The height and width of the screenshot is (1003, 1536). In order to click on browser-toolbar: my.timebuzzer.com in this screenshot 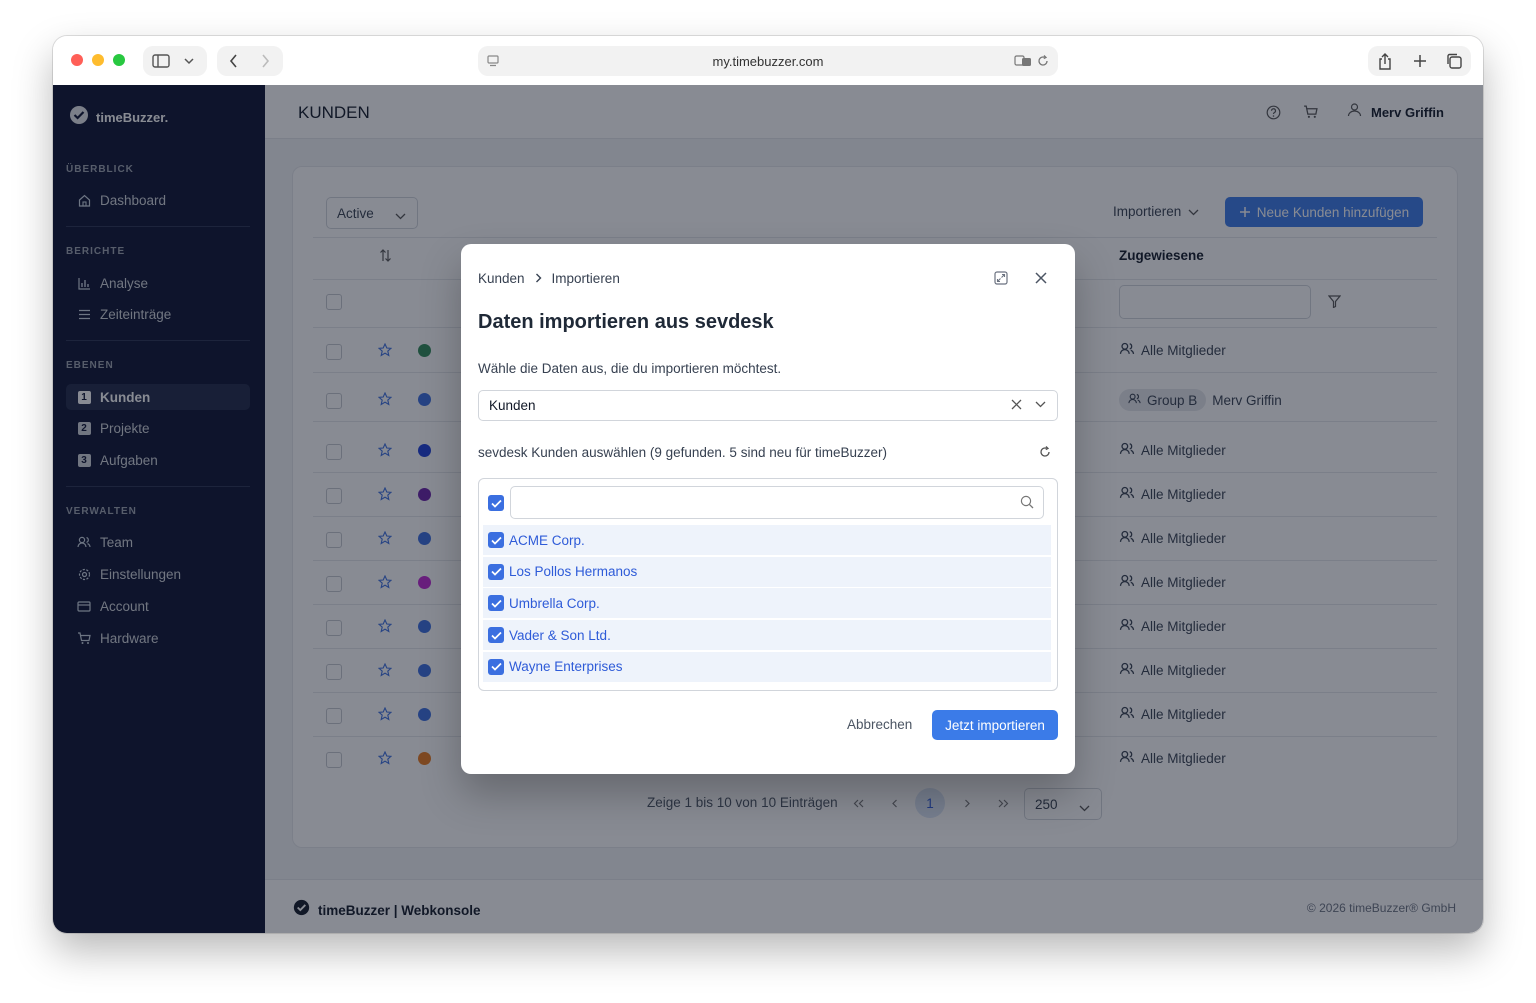, I will do `click(768, 61)`.